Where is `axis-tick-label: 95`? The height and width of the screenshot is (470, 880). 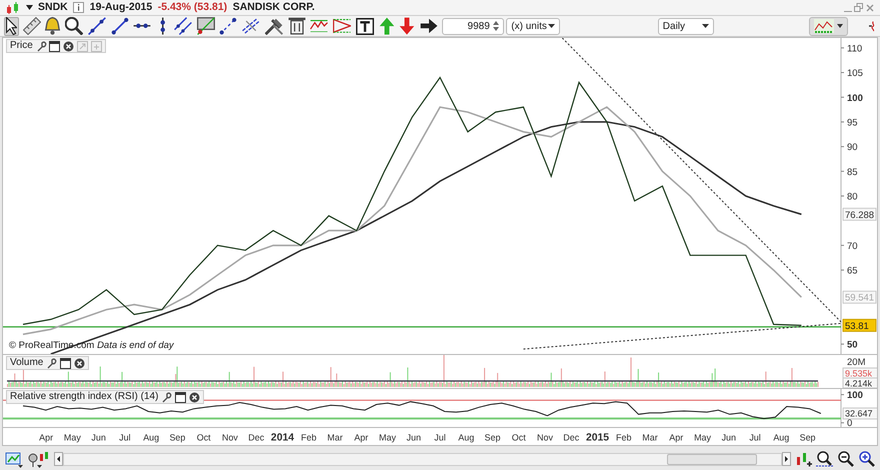 axis-tick-label: 95 is located at coordinates (852, 122).